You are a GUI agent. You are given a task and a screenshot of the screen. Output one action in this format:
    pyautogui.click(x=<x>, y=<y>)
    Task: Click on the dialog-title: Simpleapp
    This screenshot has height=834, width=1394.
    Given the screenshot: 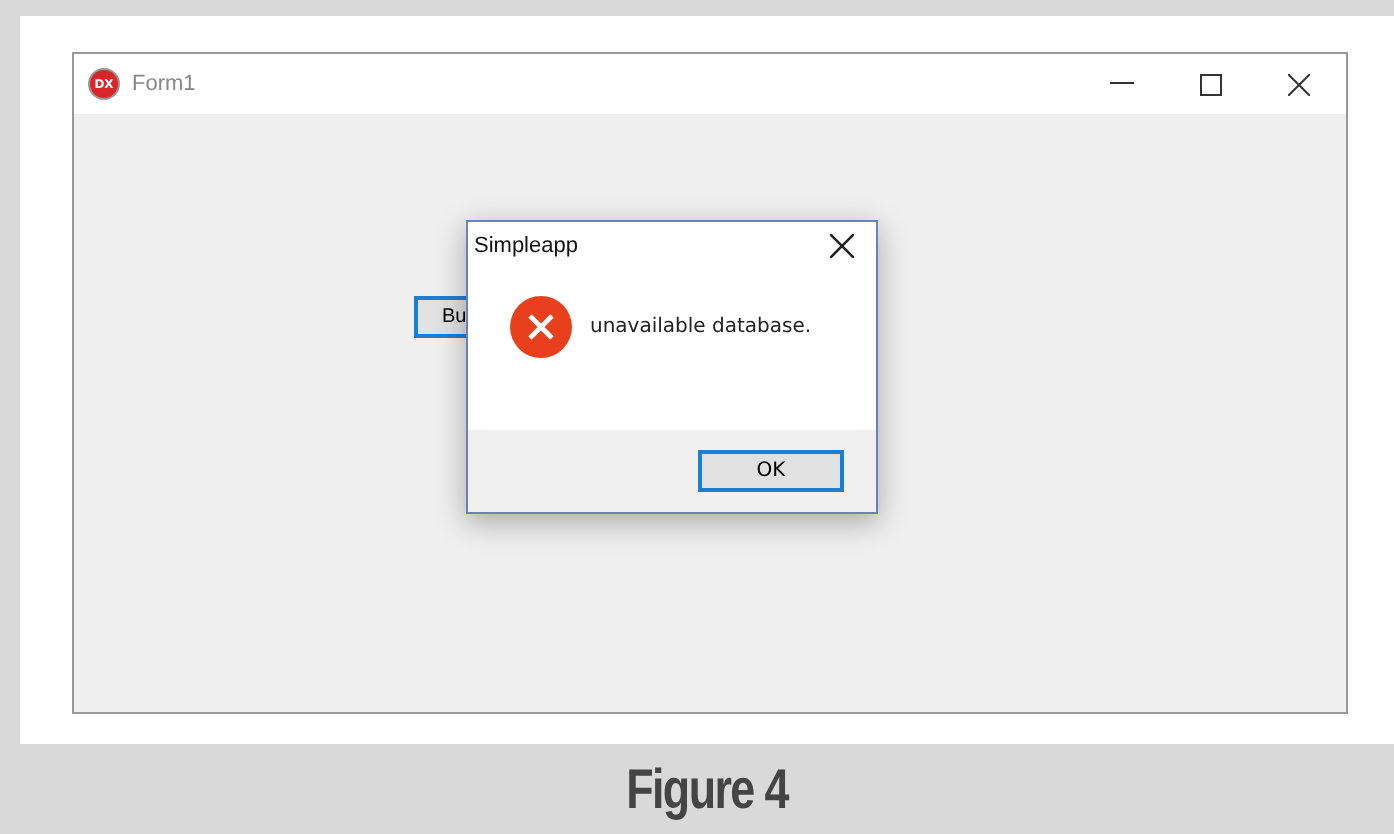 What is the action you would take?
    pyautogui.click(x=526, y=246)
    